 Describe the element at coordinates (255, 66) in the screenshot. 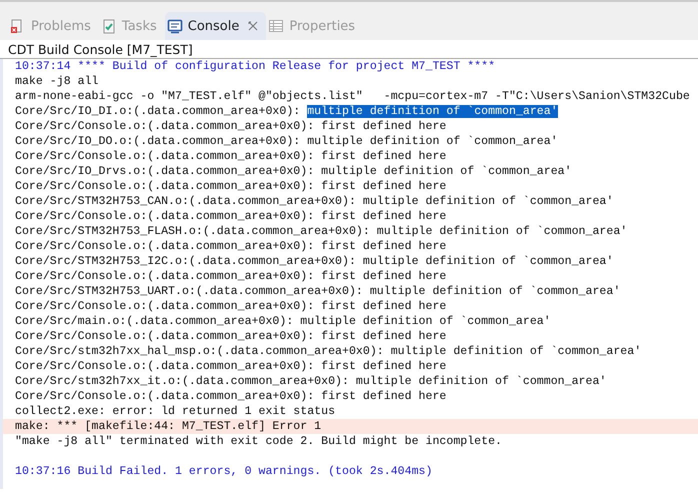

I see `console-line: 10:37:14 **** Build of configuration Release for project M7_TEST ****` at that location.